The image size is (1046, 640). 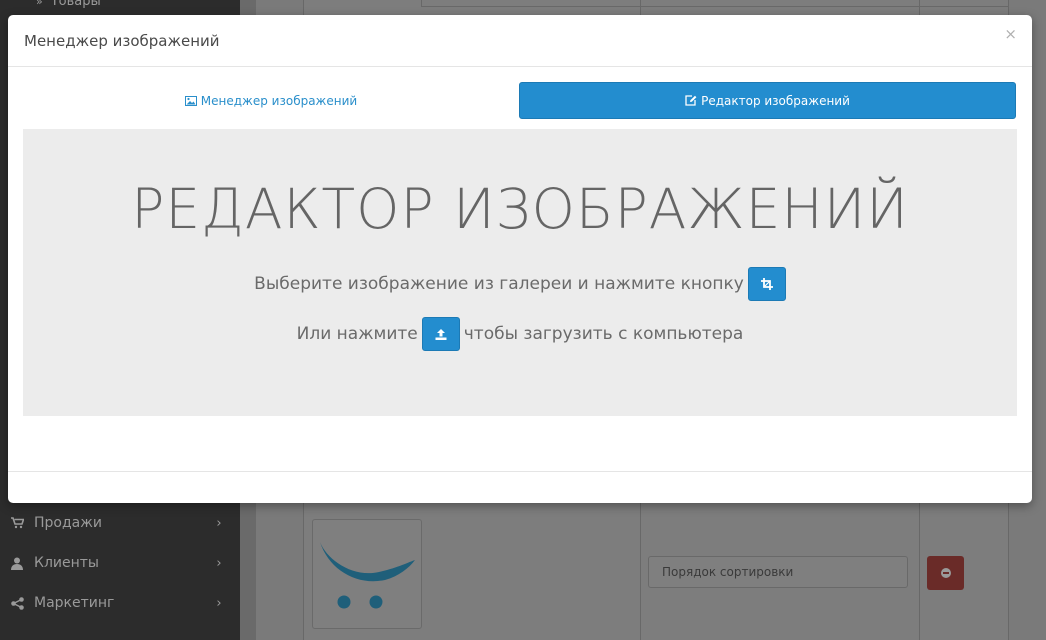 I want to click on image-thumbnail, so click(x=367, y=574).